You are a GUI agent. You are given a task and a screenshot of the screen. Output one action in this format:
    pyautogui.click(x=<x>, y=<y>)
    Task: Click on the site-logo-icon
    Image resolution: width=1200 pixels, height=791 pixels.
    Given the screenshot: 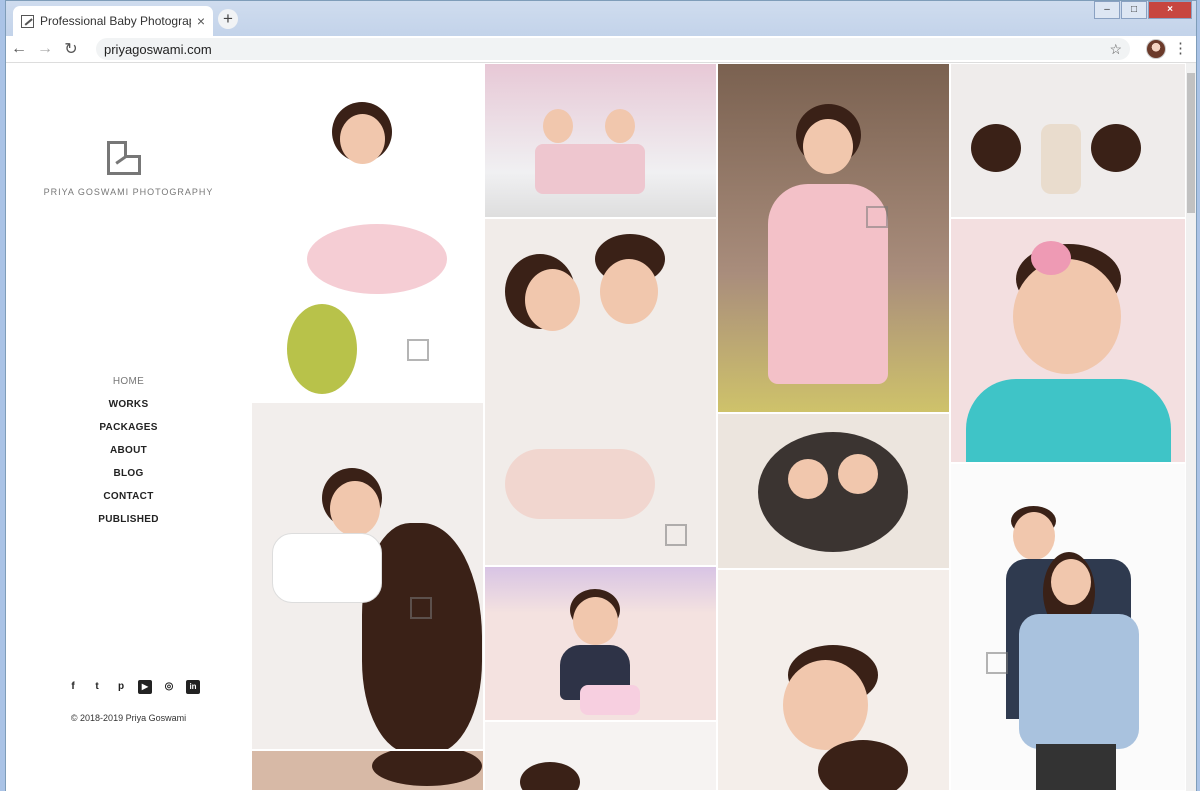 What is the action you would take?
    pyautogui.click(x=124, y=158)
    